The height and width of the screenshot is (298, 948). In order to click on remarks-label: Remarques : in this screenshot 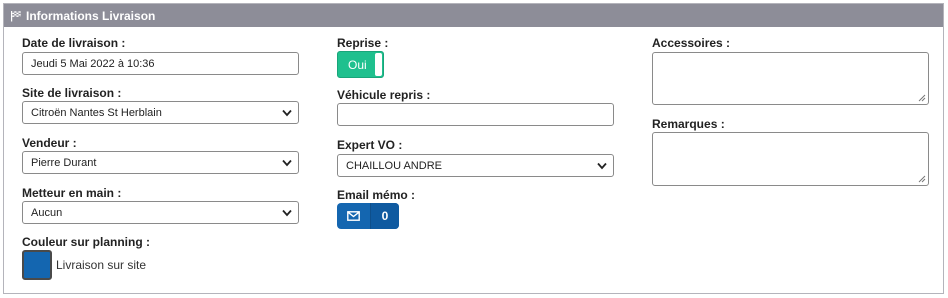, I will do `click(688, 124)`.